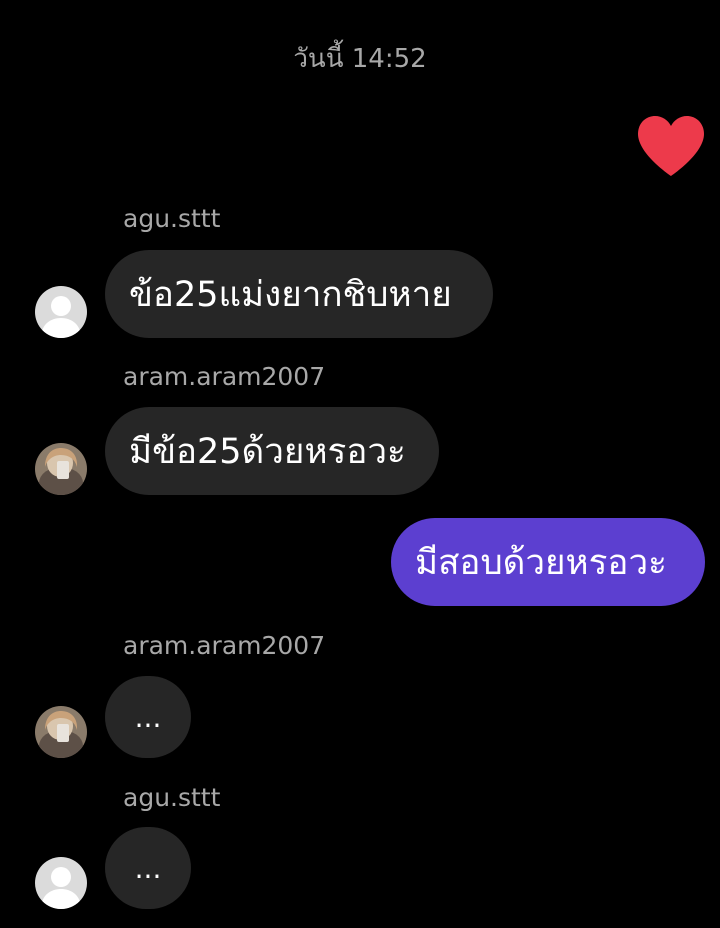  Describe the element at coordinates (290, 294) in the screenshot. I see `message-text: ข้อ25แม่งยากชิบหาย` at that location.